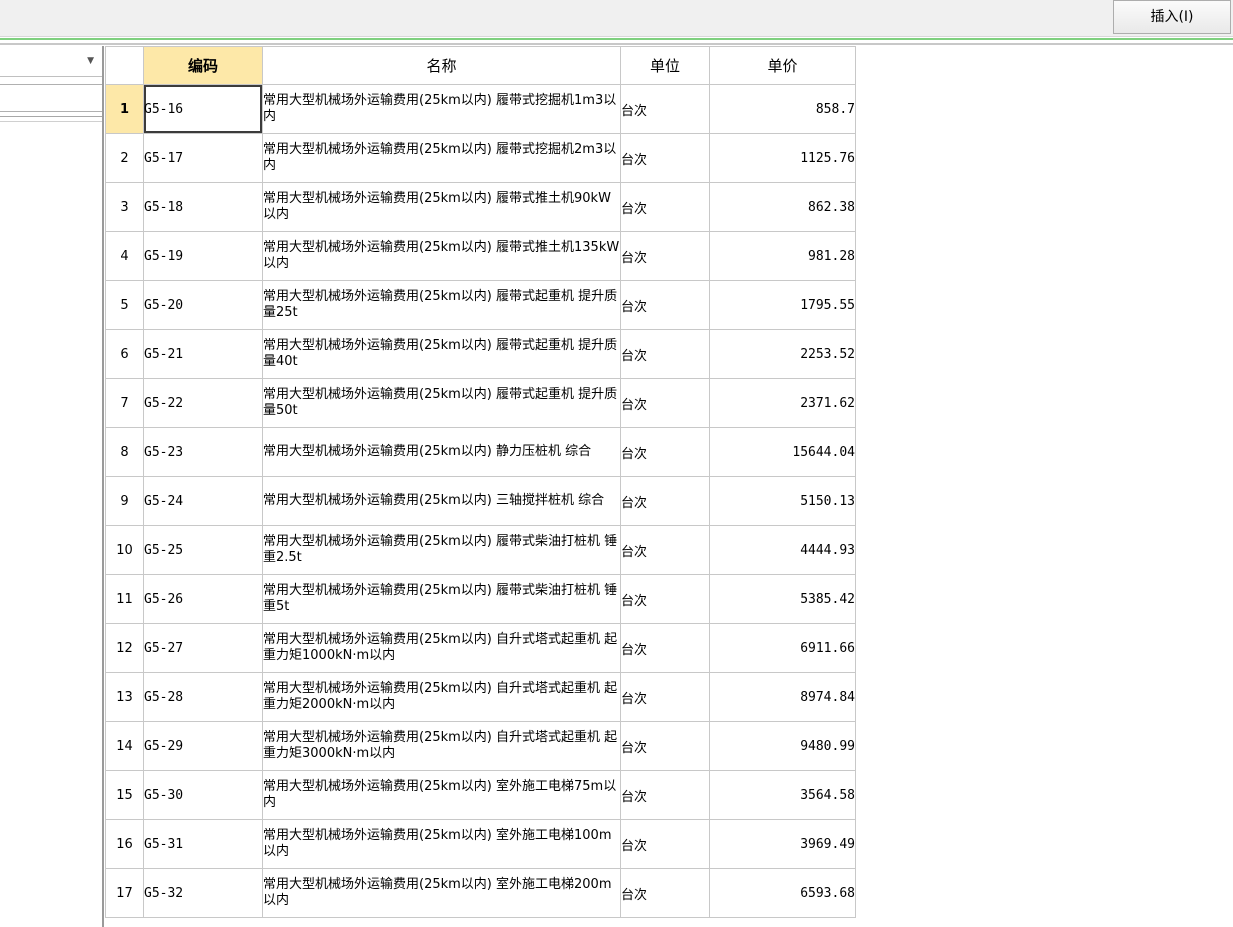 The image size is (1233, 927). Describe the element at coordinates (124, 893) in the screenshot. I see `row-index-cell: 17` at that location.